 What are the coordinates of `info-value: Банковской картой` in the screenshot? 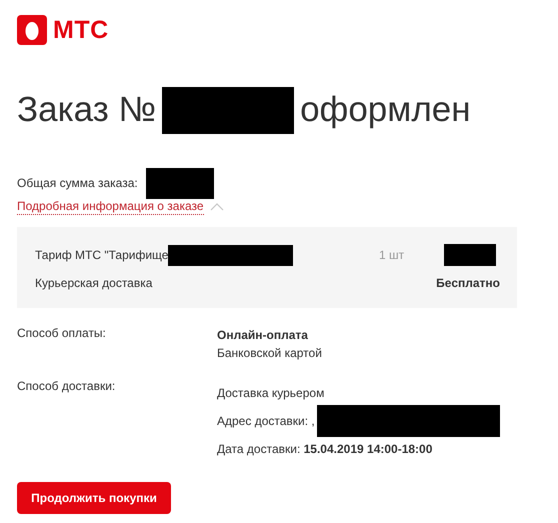 It's located at (269, 353).